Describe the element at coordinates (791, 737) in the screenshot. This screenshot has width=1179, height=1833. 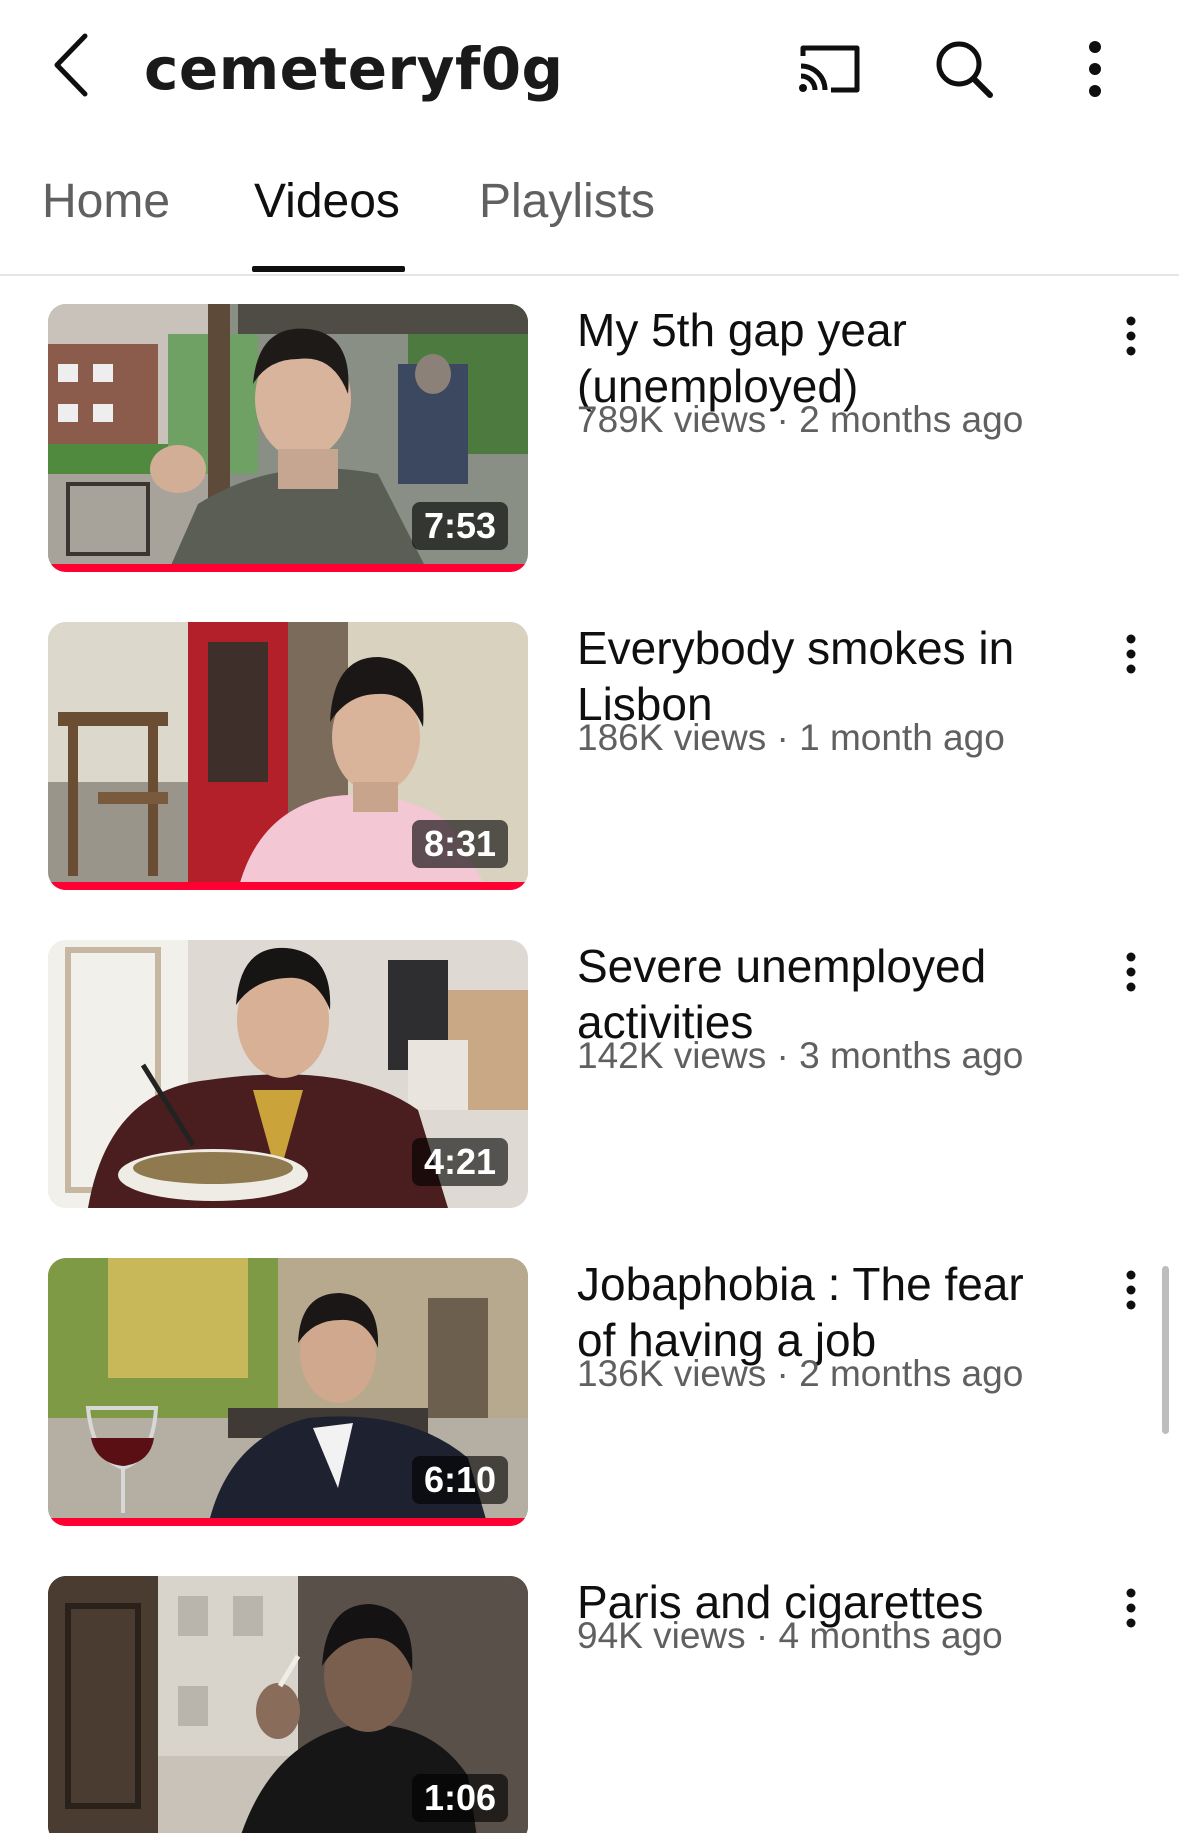
I see `video-metadata: 186K views · 1 month ago` at that location.